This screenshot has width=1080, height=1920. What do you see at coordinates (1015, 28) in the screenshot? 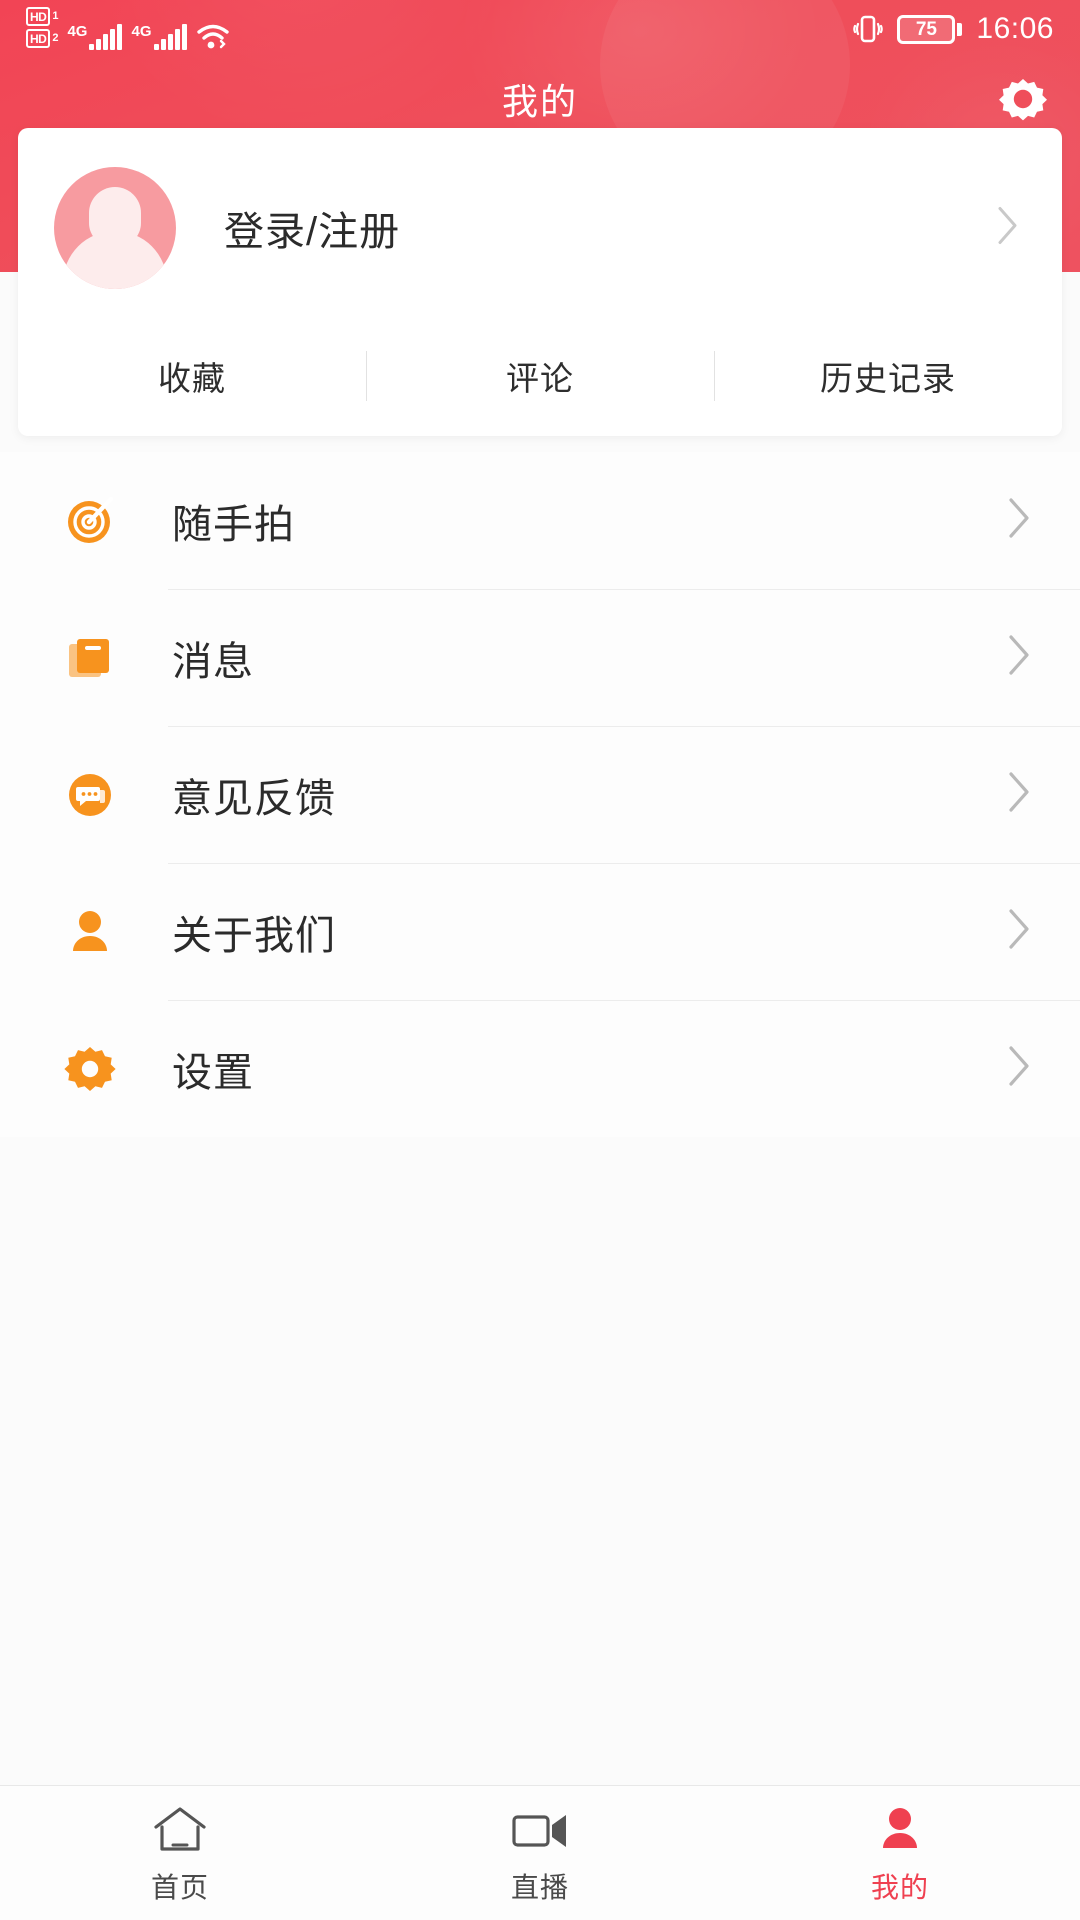
I see `clock-label: 16:06` at bounding box center [1015, 28].